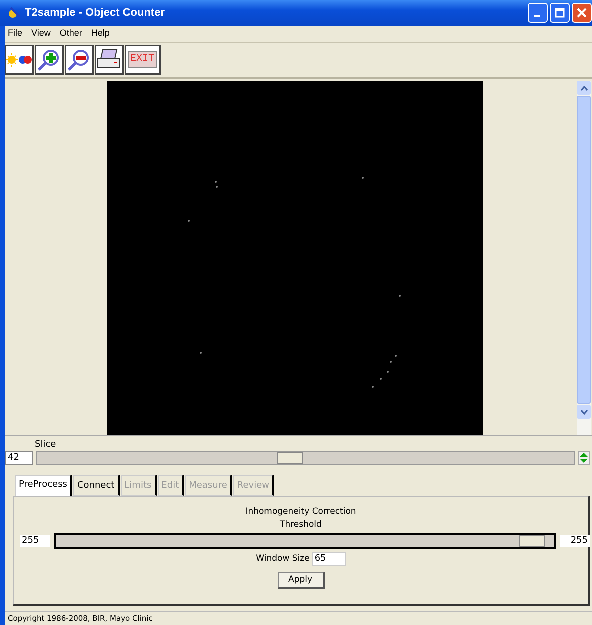 This screenshot has height=625, width=592. I want to click on zoom-out-icon, so click(79, 60).